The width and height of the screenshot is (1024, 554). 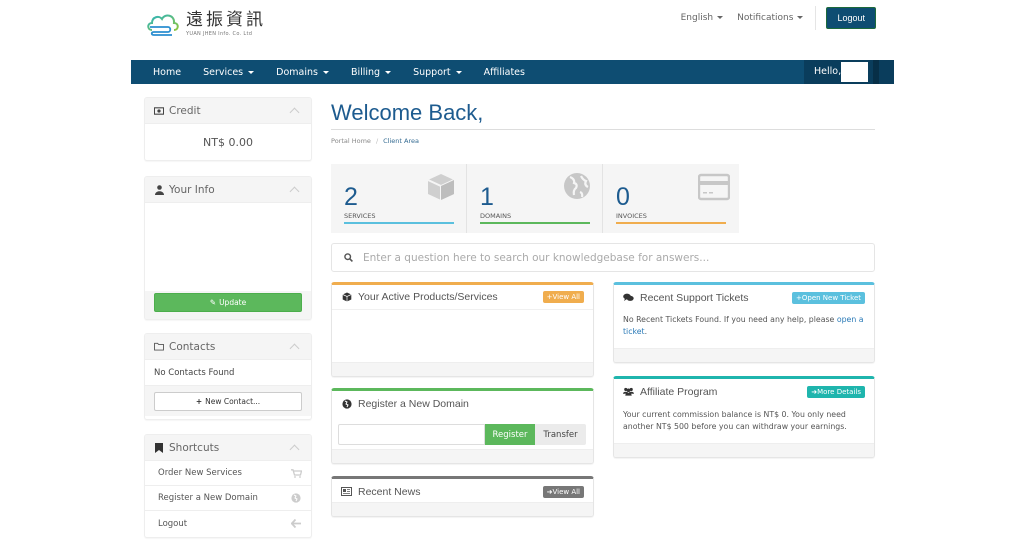 I want to click on shortcut-register-domain: Register a New Domain, so click(x=228, y=498).